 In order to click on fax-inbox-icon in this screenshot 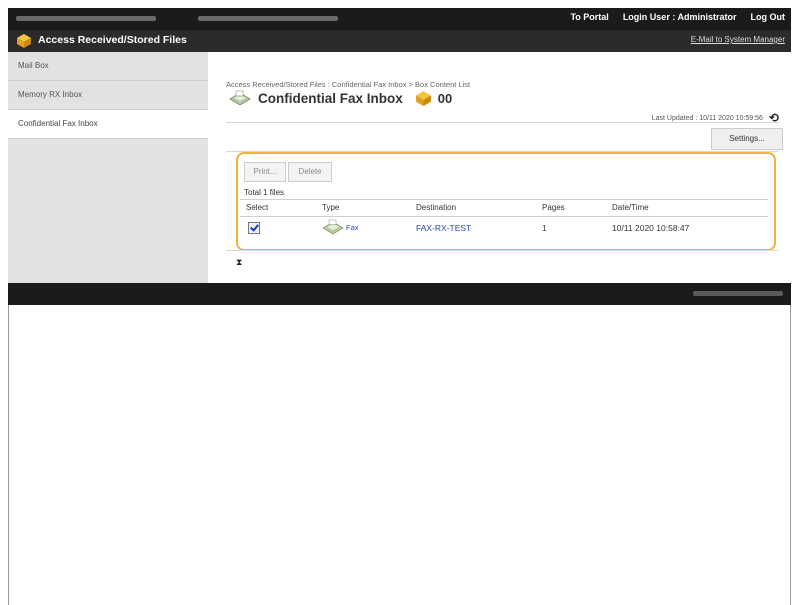, I will do `click(240, 98)`.